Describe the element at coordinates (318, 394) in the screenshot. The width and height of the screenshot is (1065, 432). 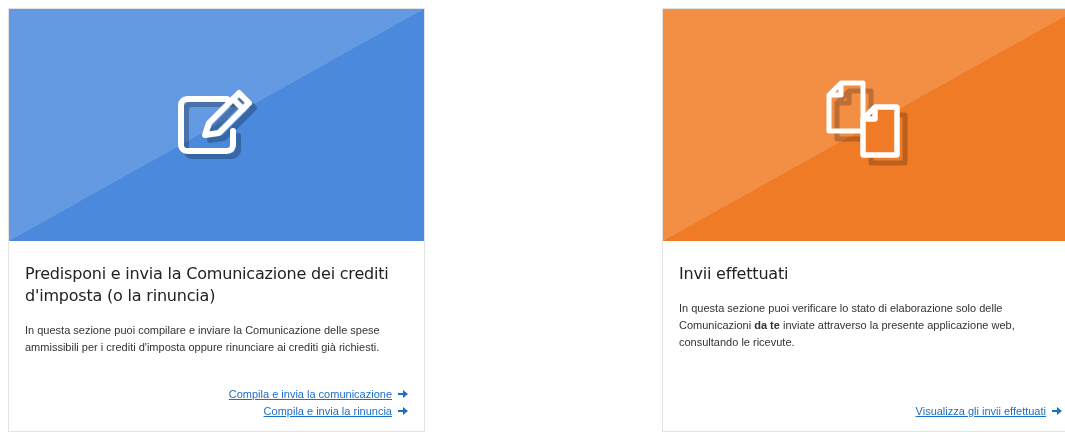
I see `card-link: Compila e invia la comunicazione` at that location.